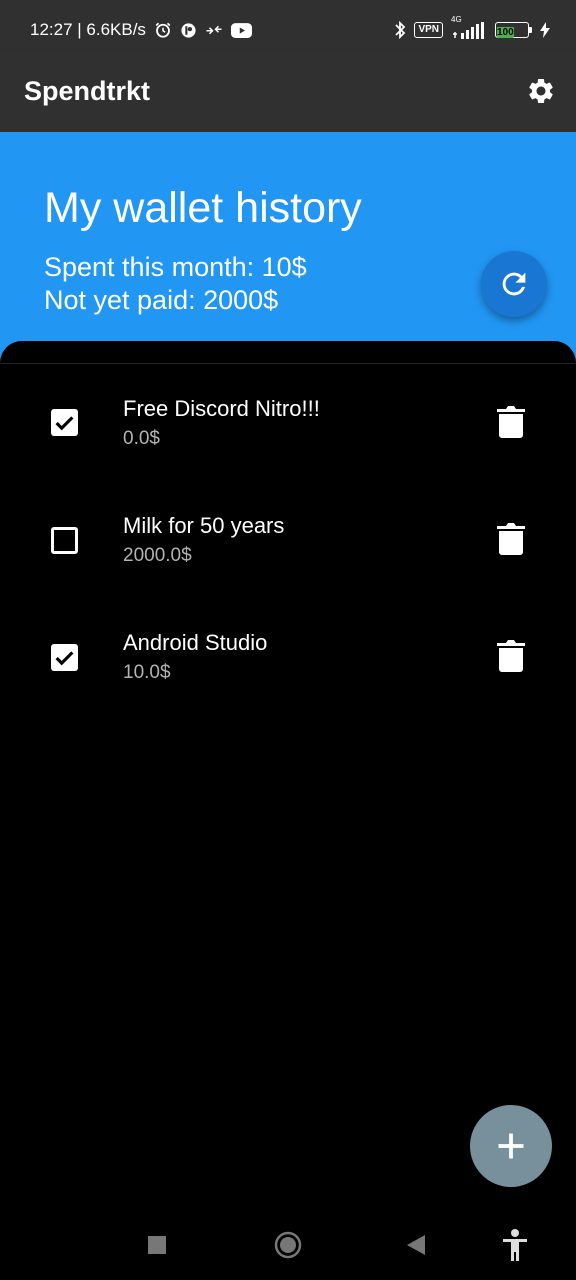  Describe the element at coordinates (288, 656) in the screenshot. I see `list-item: Android Studio 10.0$` at that location.